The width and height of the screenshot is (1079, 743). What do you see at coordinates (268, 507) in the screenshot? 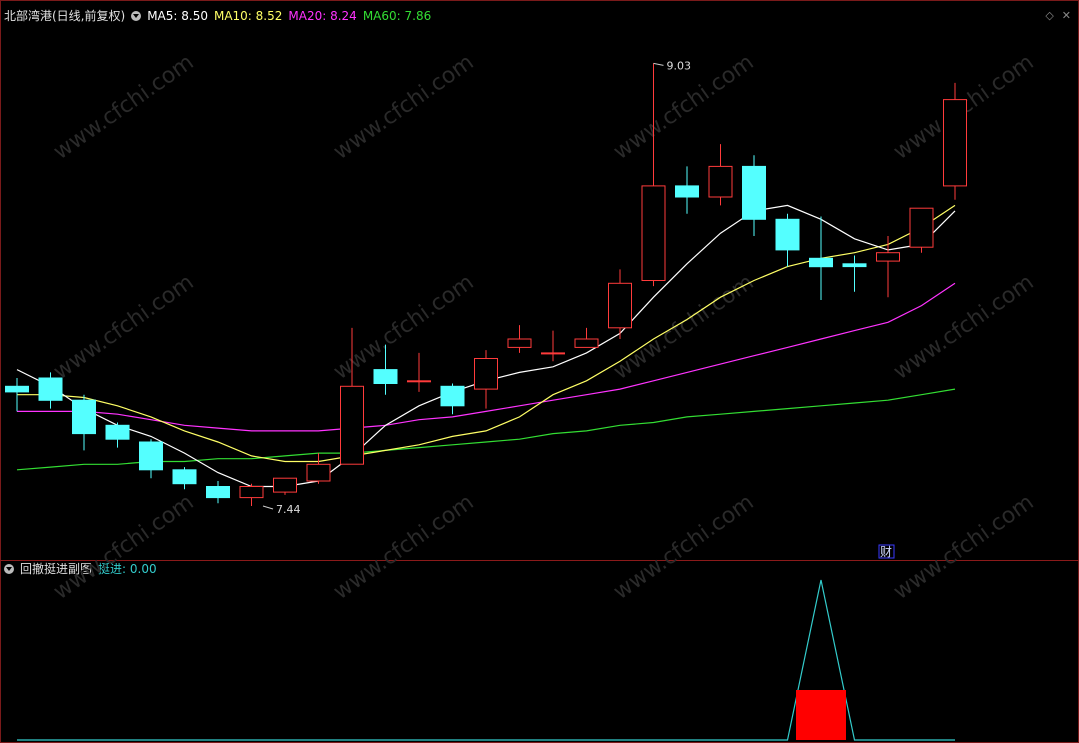
I see `low-pointer` at bounding box center [268, 507].